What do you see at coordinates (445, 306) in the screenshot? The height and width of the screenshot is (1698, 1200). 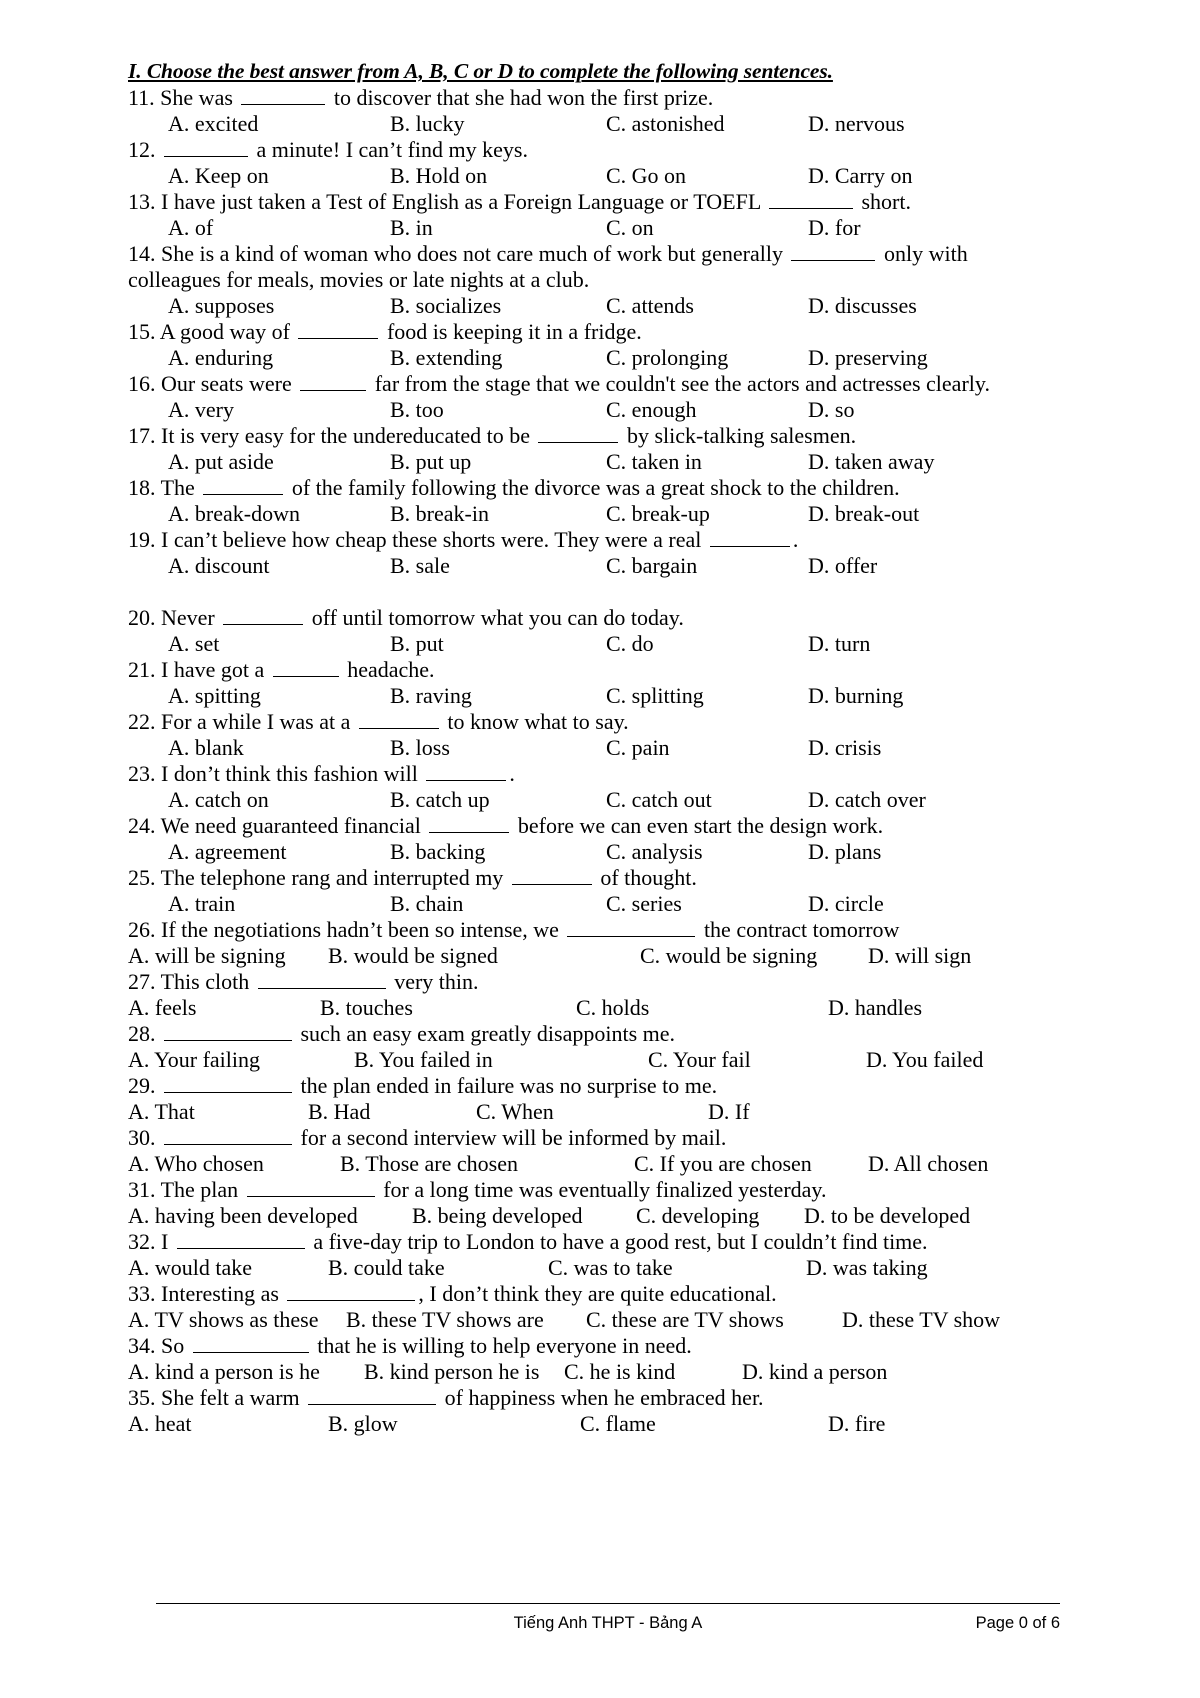 I see `option-choice: B. socializes` at bounding box center [445, 306].